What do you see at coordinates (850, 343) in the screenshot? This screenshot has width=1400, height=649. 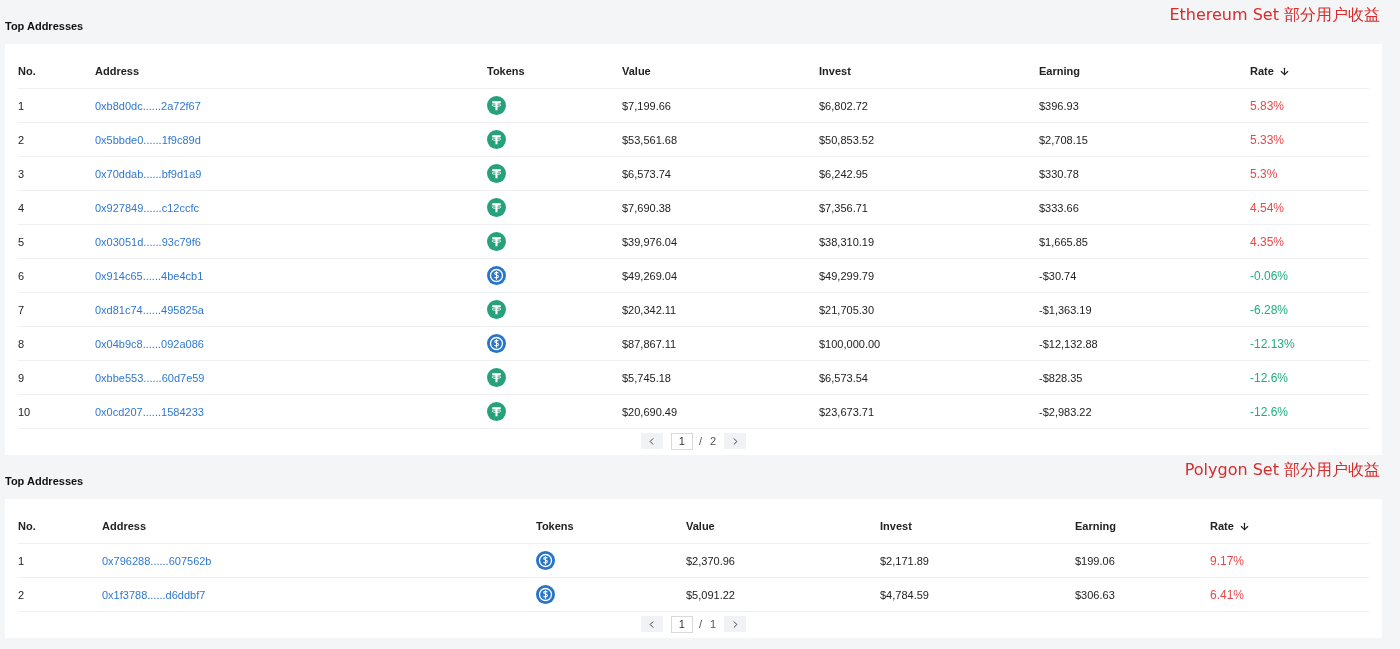 I see `invest-cell: $100,000.00` at bounding box center [850, 343].